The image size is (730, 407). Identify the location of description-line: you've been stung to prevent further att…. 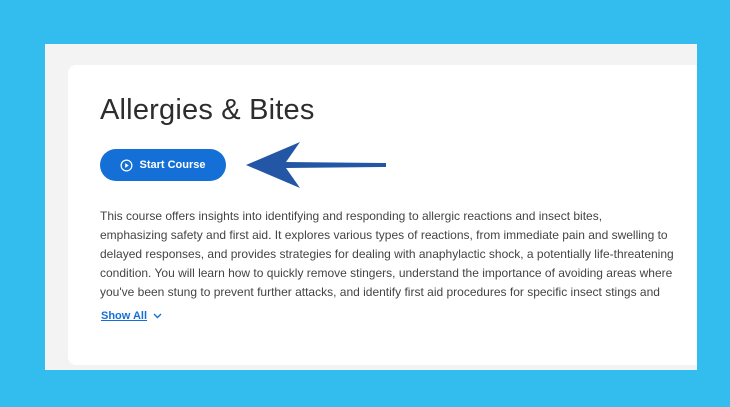
(380, 292).